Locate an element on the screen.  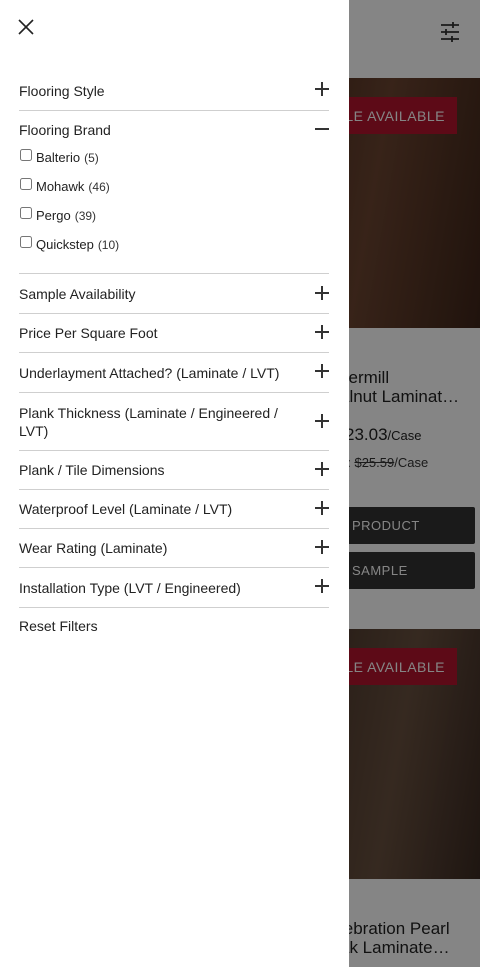
brand-count: (10) is located at coordinates (108, 244).